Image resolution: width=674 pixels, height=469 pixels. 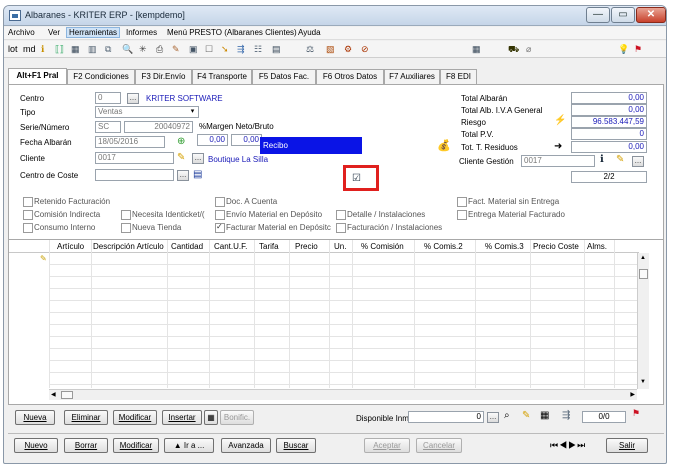 I want to click on recibo-field: Recibo, so click(x=311, y=145).